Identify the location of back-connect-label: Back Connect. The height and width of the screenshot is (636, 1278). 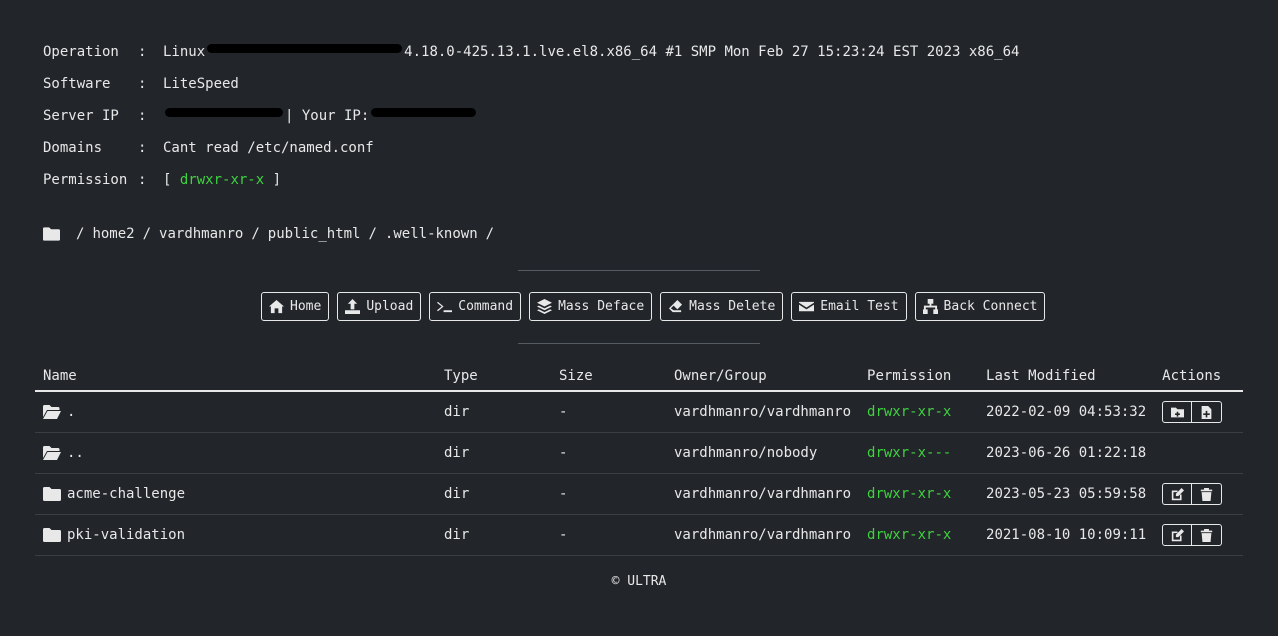
(990, 306).